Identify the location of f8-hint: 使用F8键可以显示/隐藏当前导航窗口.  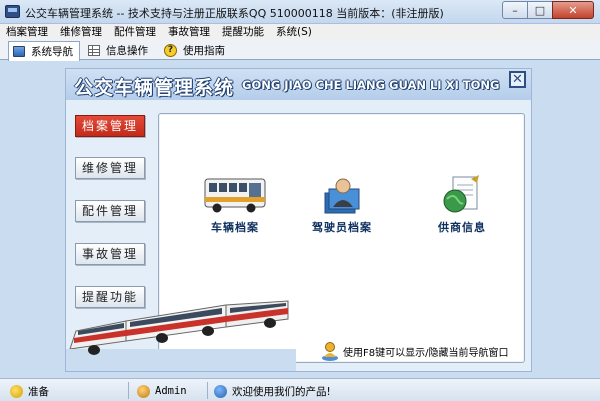
(414, 351).